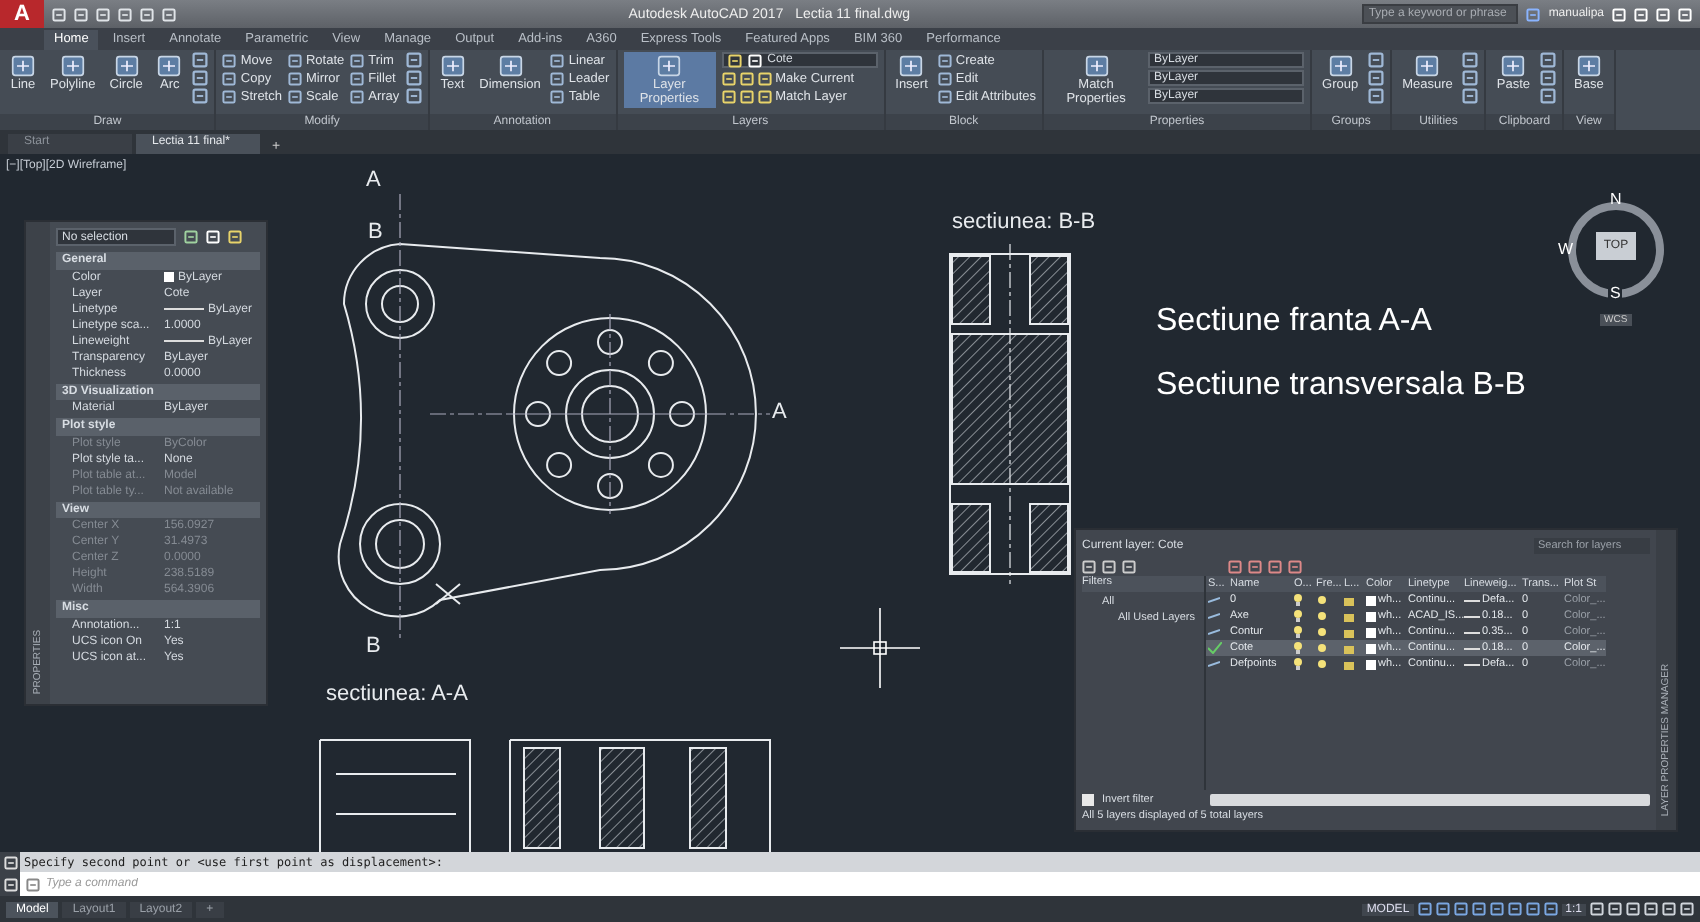 This screenshot has width=1700, height=922. Describe the element at coordinates (1341, 385) in the screenshot. I see `note-text: Sectiune transversala B-B` at that location.